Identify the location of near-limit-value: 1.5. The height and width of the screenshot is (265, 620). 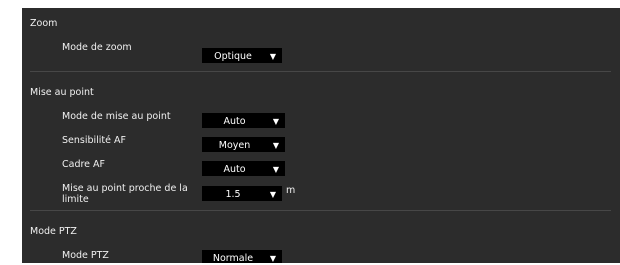
(233, 194).